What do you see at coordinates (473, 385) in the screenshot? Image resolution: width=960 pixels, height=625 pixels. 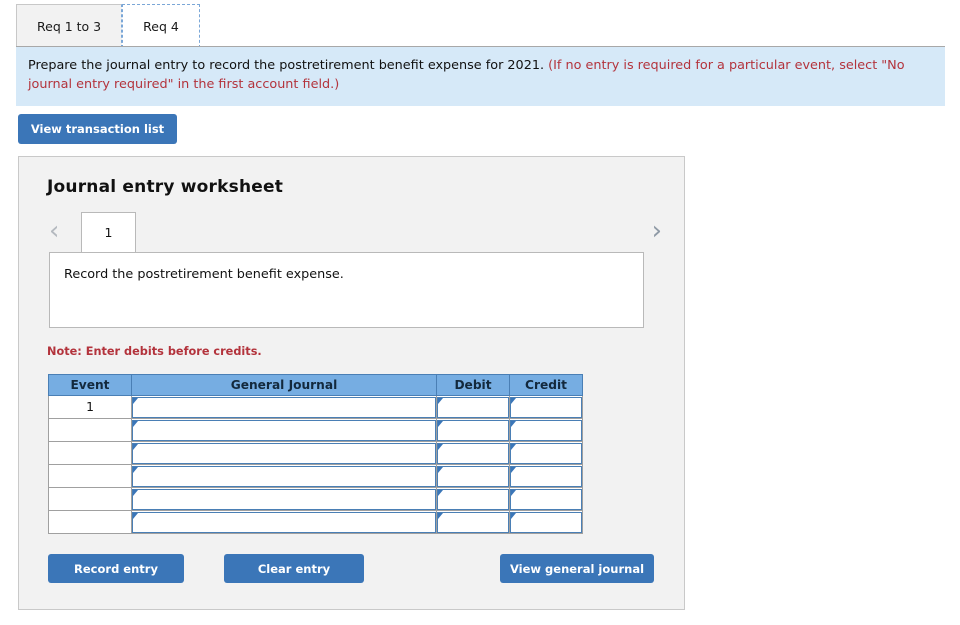 I see `column-header-debit: Debit` at bounding box center [473, 385].